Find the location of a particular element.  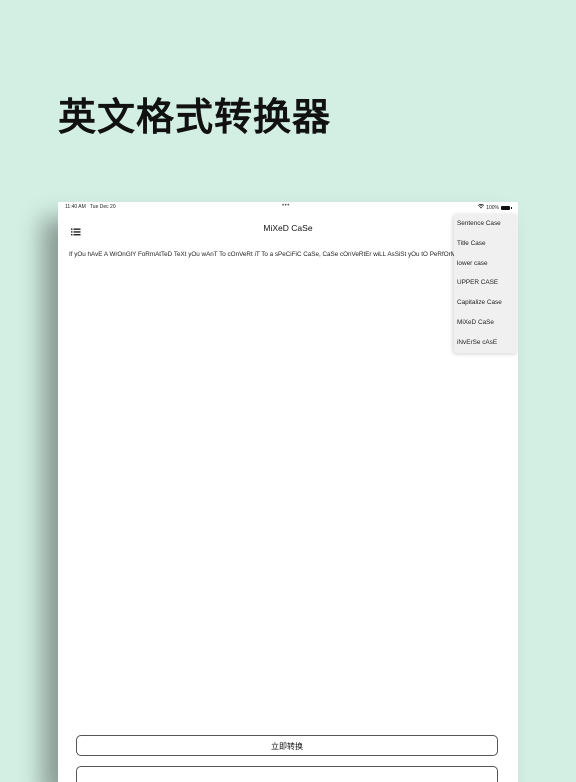

navigation-bar: MiXeD CaSe is located at coordinates (288, 227).